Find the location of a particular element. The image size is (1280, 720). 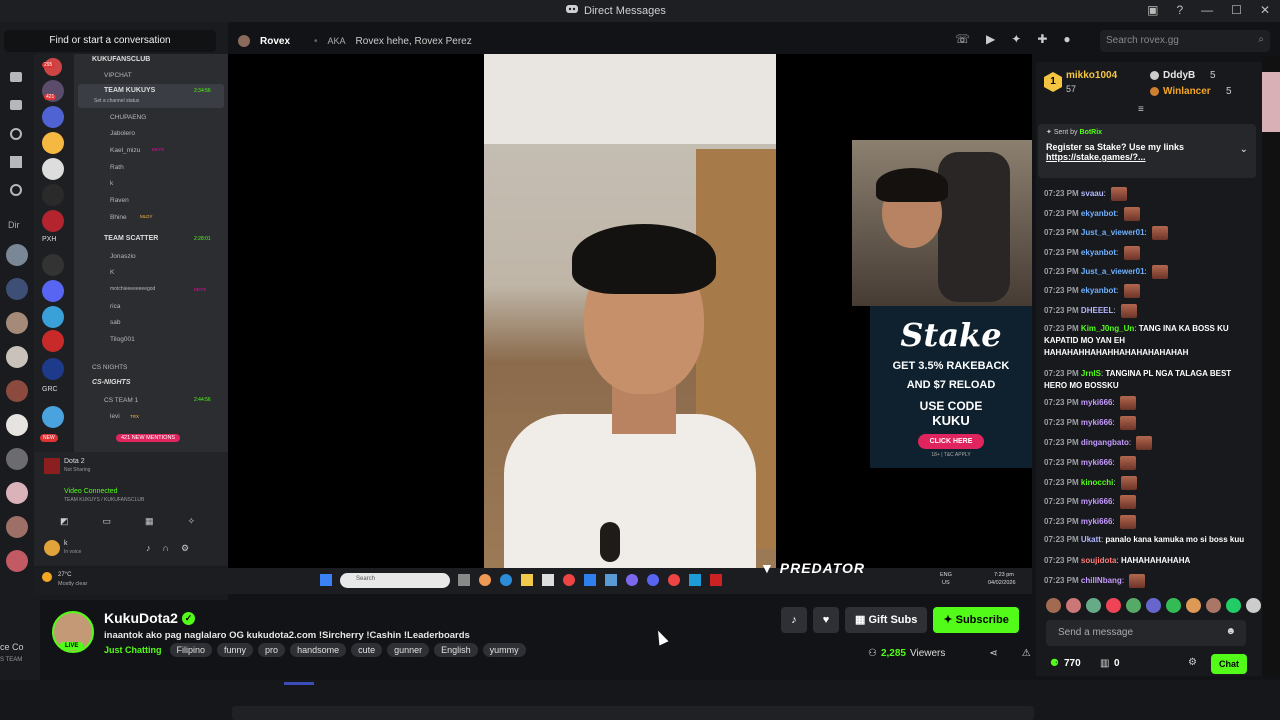

close-button: ✕ is located at coordinates (1265, 10).